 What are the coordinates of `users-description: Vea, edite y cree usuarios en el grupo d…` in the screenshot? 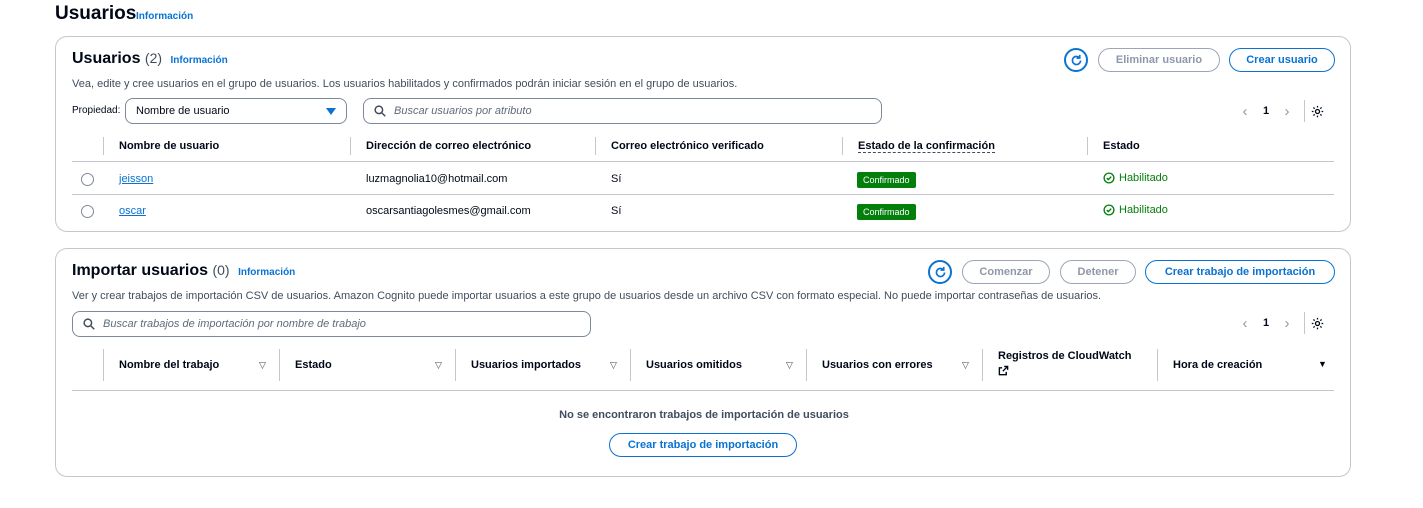 It's located at (405, 84).